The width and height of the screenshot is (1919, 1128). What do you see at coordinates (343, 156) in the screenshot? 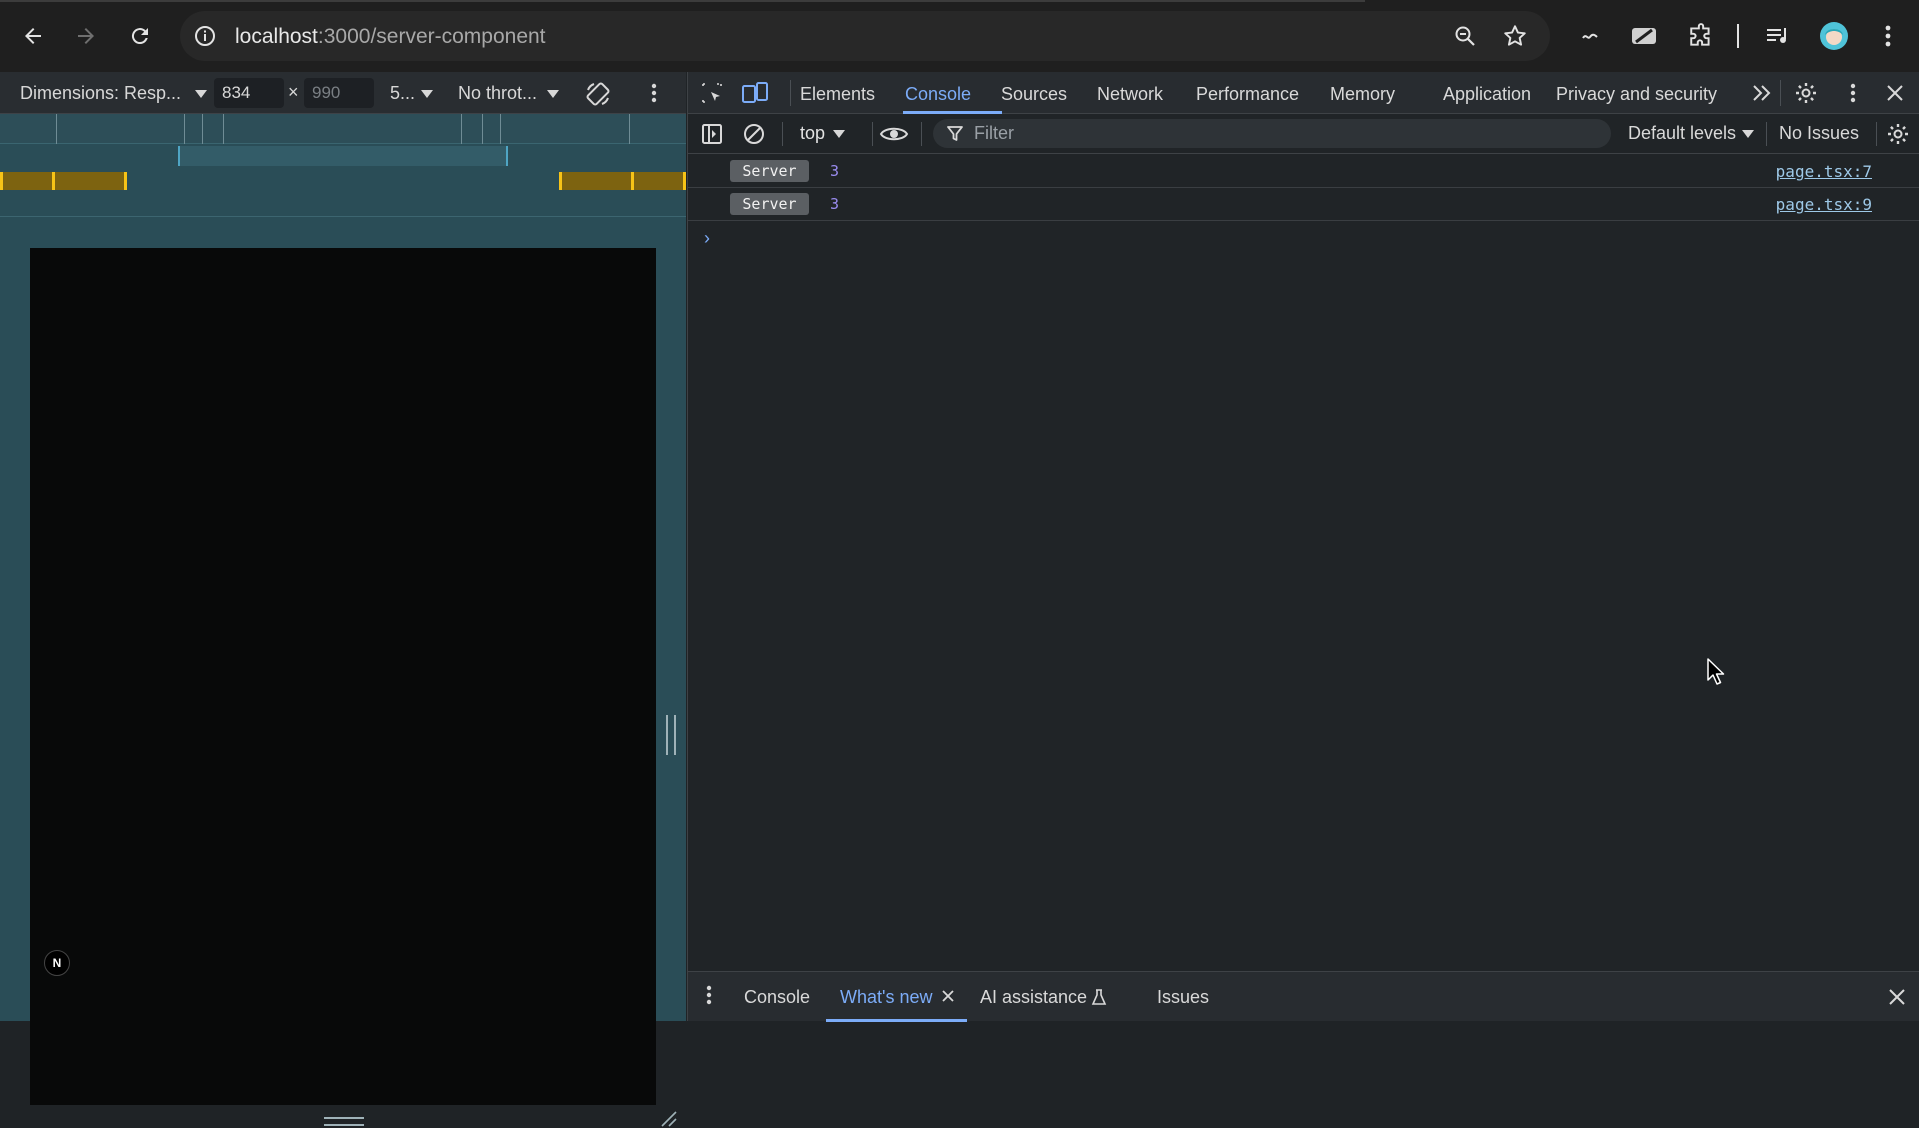
I see `media-query-bar-max` at bounding box center [343, 156].